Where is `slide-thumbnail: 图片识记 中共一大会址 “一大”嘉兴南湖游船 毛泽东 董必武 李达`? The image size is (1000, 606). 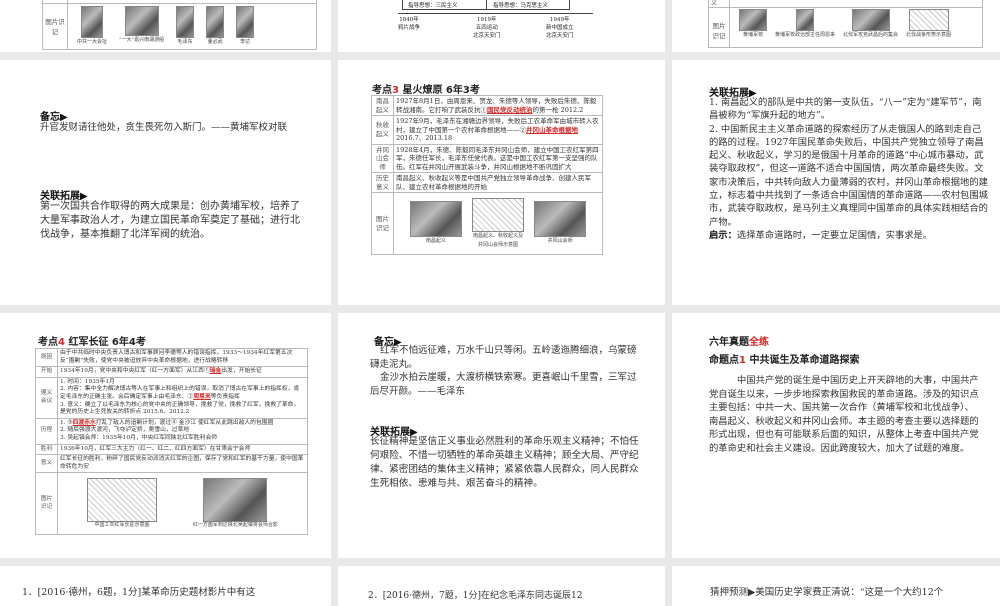
slide-thumbnail: 图片识记 中共一大会址 “一大”嘉兴南湖游船 毛泽东 董必武 李达 is located at coordinates (165, 26).